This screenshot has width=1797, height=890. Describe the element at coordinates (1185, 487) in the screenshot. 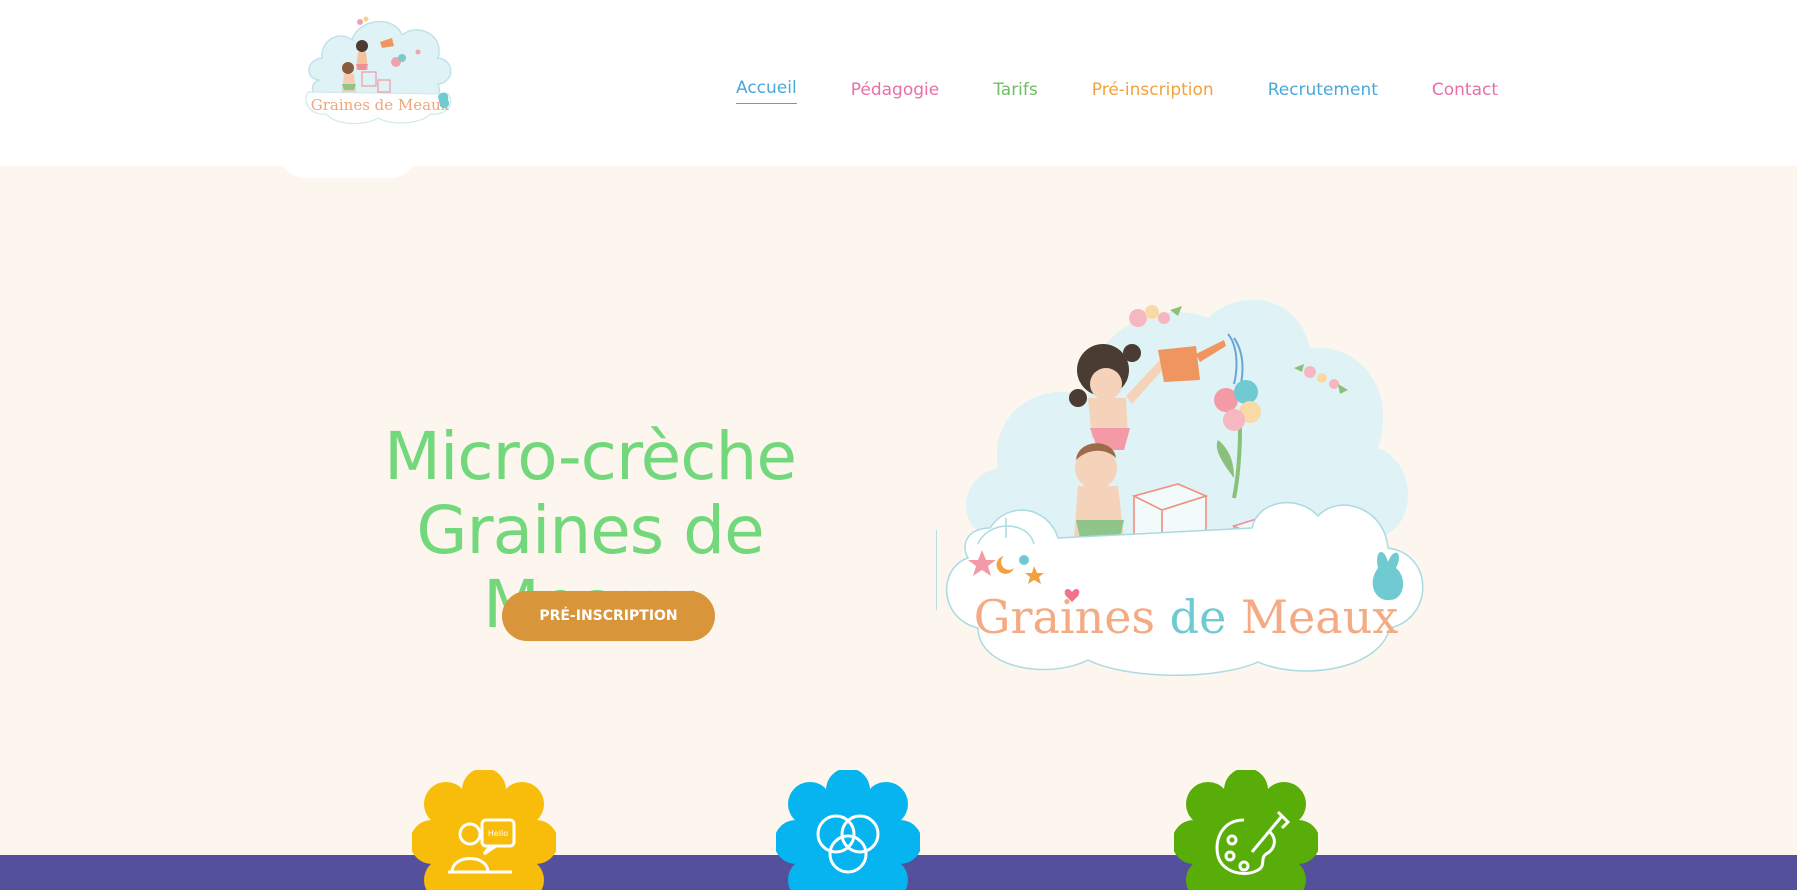

I see `hero-logo-illustration: Graines de Meaux` at that location.